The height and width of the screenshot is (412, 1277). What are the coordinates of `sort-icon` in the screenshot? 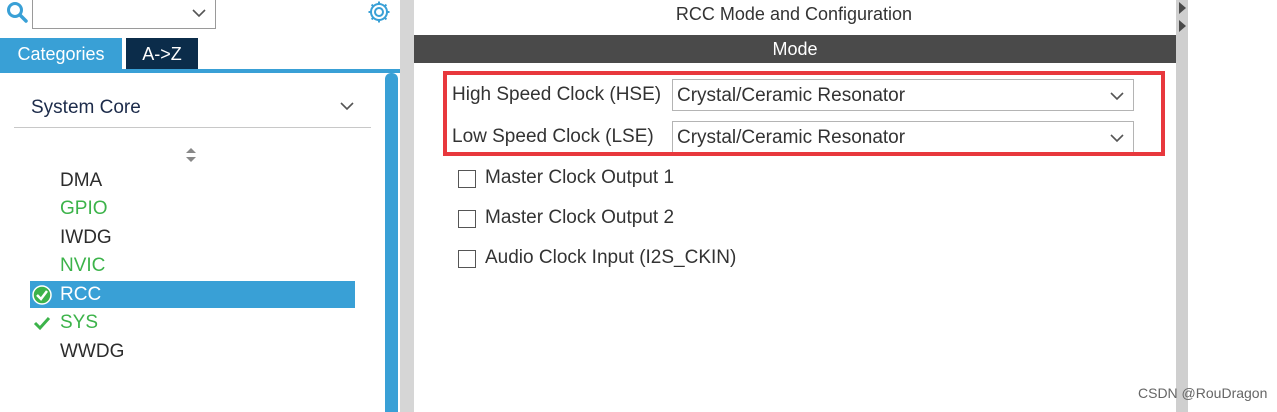 It's located at (191, 155).